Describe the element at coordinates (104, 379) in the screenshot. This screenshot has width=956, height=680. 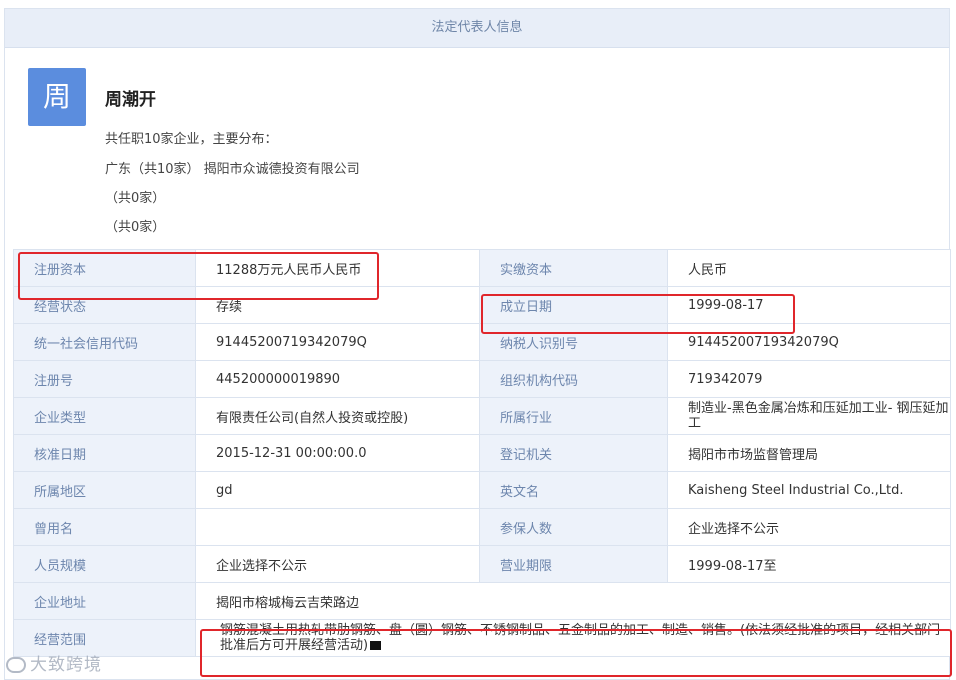
I see `field-label: 注册号` at that location.